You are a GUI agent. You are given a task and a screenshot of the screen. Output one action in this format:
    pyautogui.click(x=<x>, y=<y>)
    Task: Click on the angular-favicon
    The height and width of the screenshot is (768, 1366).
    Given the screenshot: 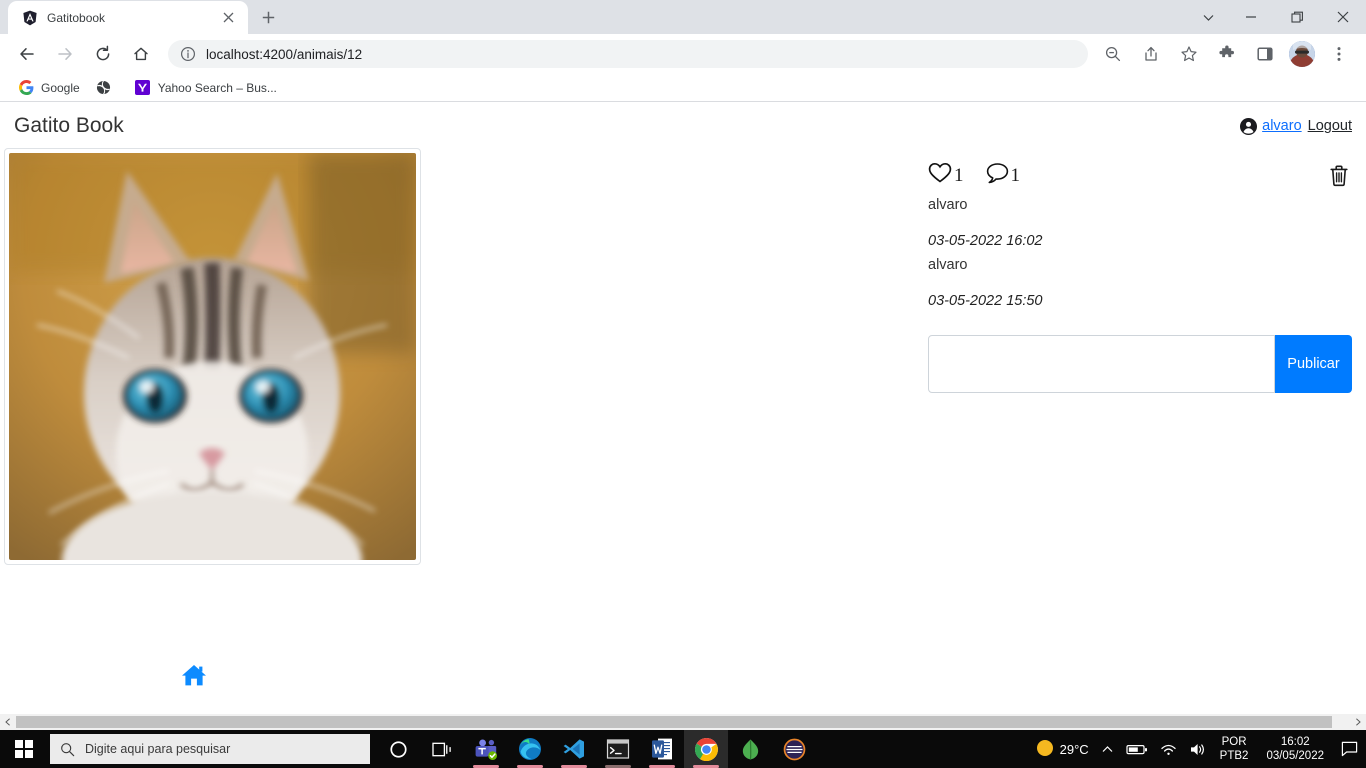 What is the action you would take?
    pyautogui.click(x=30, y=18)
    